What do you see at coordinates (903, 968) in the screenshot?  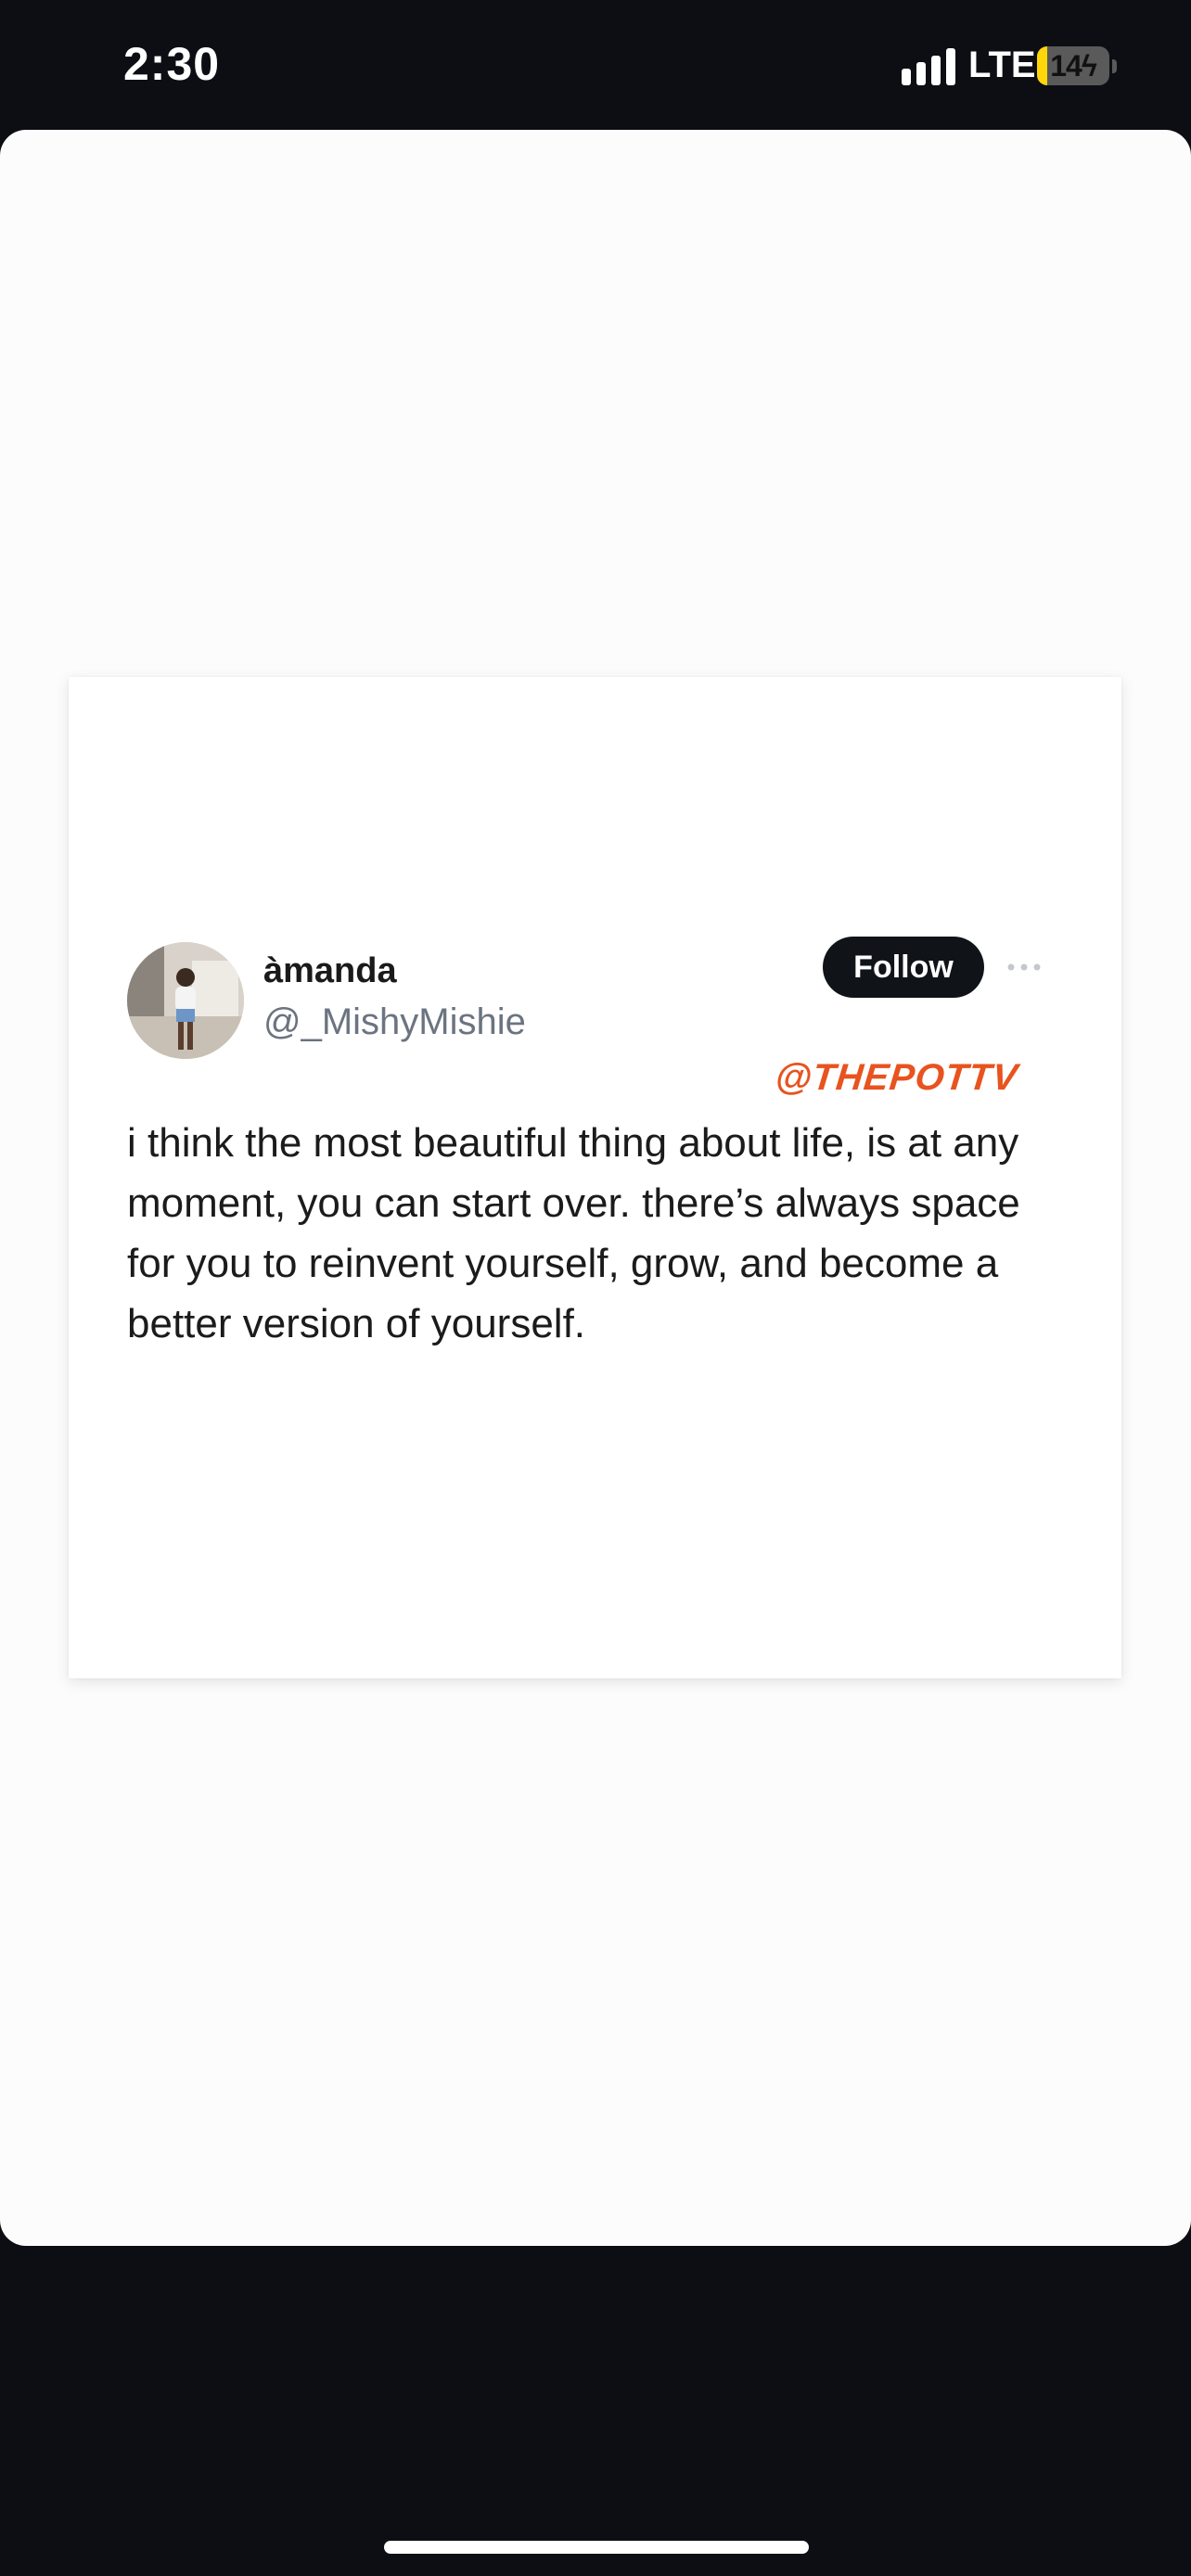 I see `follow-button: Follow` at bounding box center [903, 968].